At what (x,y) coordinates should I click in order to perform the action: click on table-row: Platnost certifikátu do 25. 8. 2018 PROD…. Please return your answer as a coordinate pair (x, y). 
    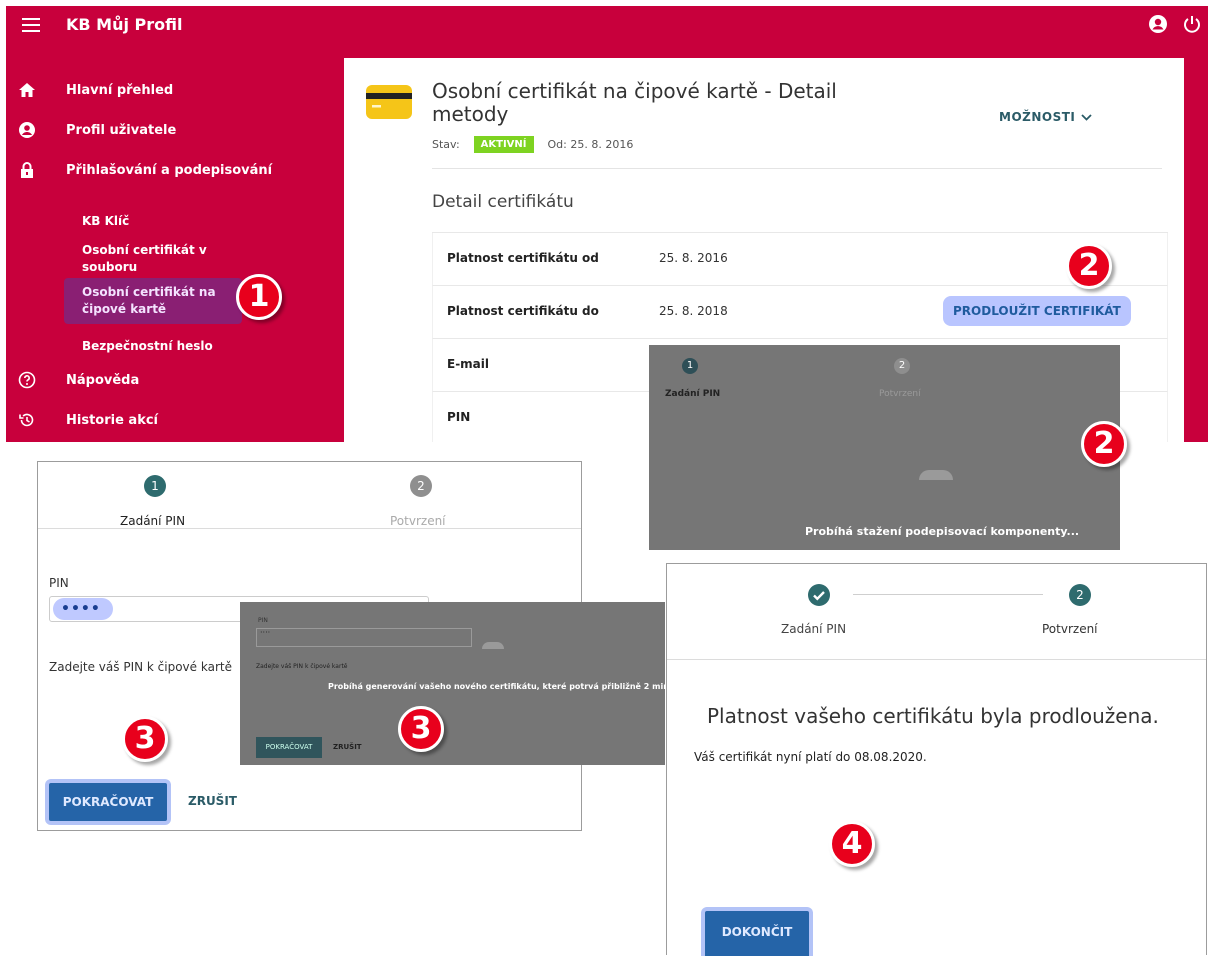
    Looking at the image, I should click on (800, 312).